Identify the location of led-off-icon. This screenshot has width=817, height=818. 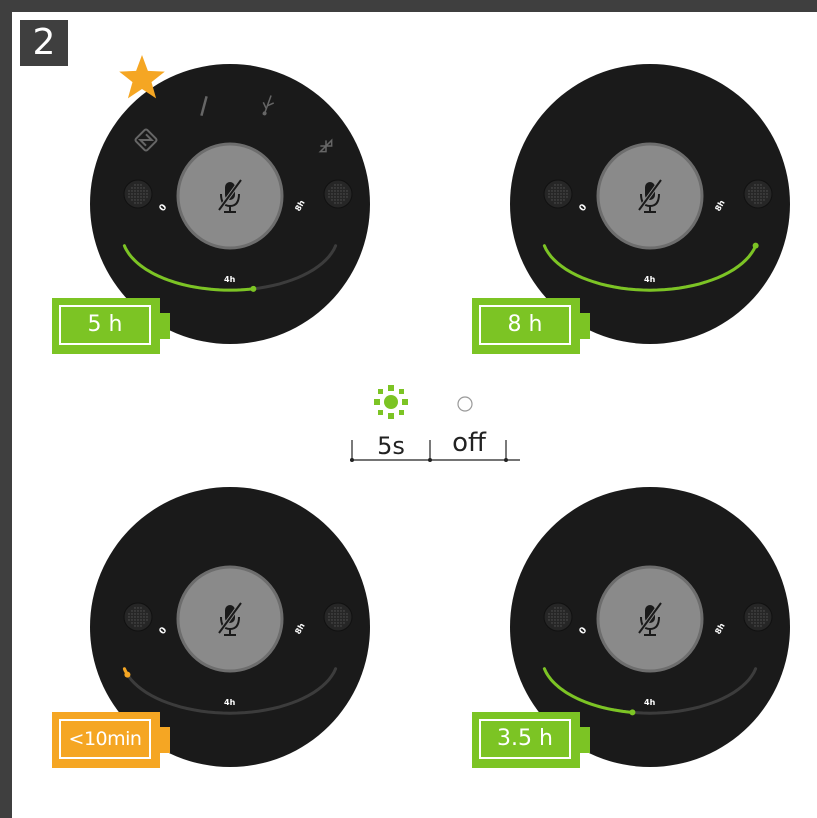
(465, 404).